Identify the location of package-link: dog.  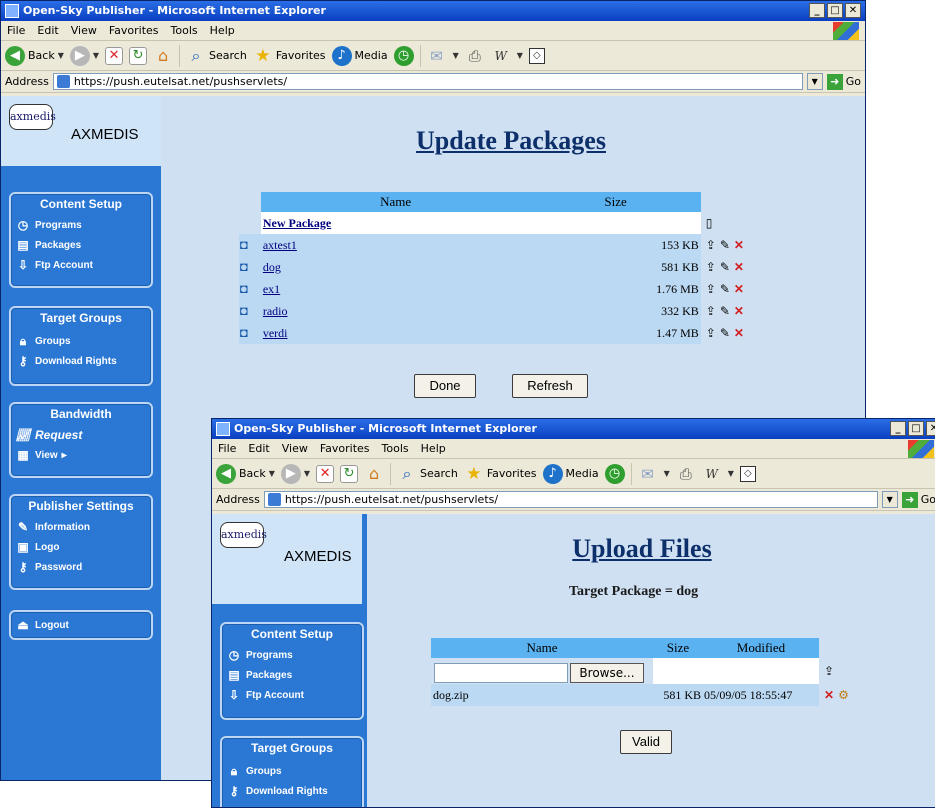
(272, 267).